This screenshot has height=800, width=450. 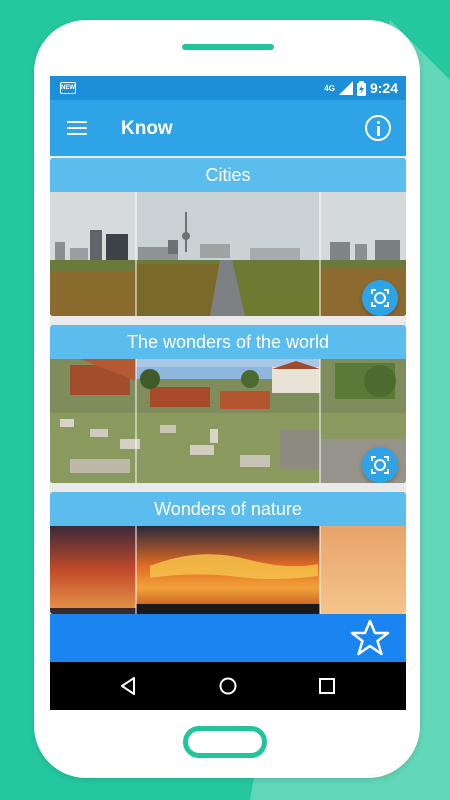 I want to click on sunset-image, so click(x=228, y=570).